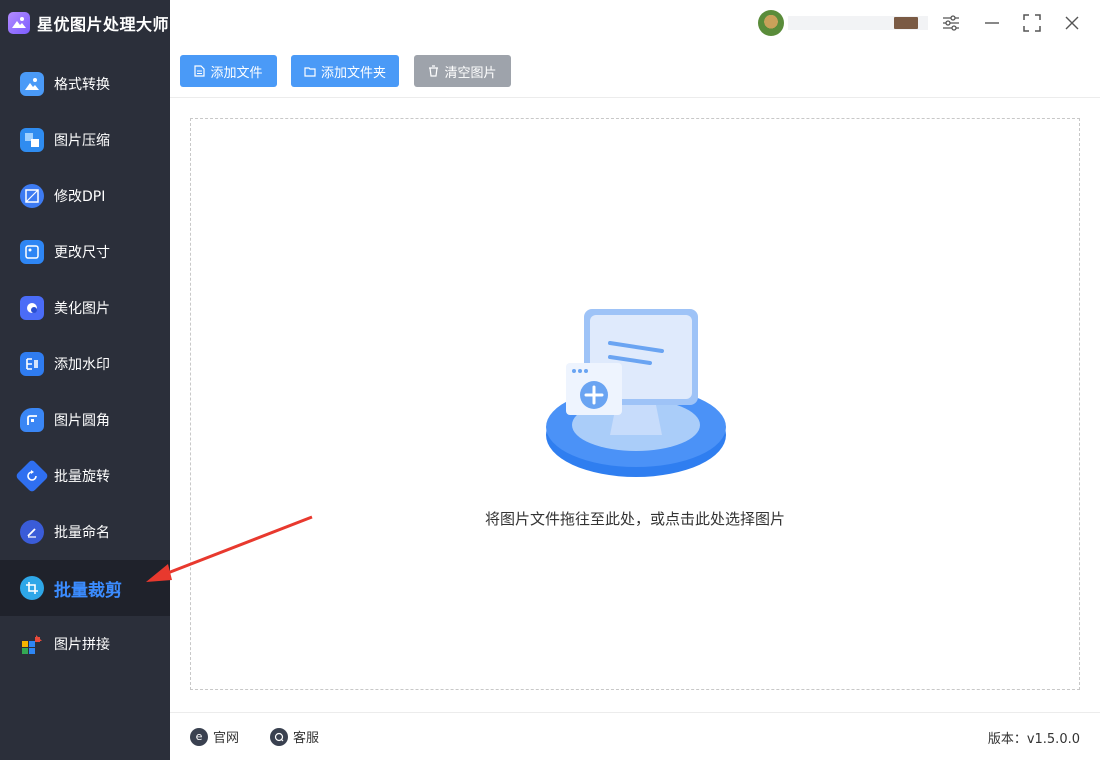  Describe the element at coordinates (82, 141) in the screenshot. I see `sidebar-item-label: 图片压缩` at that location.